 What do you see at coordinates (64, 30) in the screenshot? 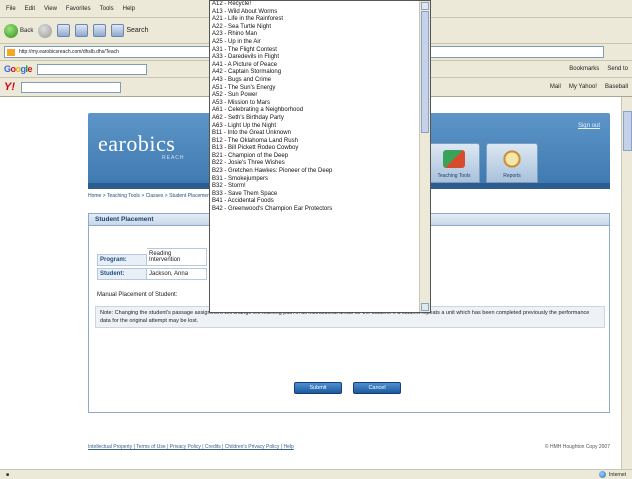
I see `stop-icon` at bounding box center [64, 30].